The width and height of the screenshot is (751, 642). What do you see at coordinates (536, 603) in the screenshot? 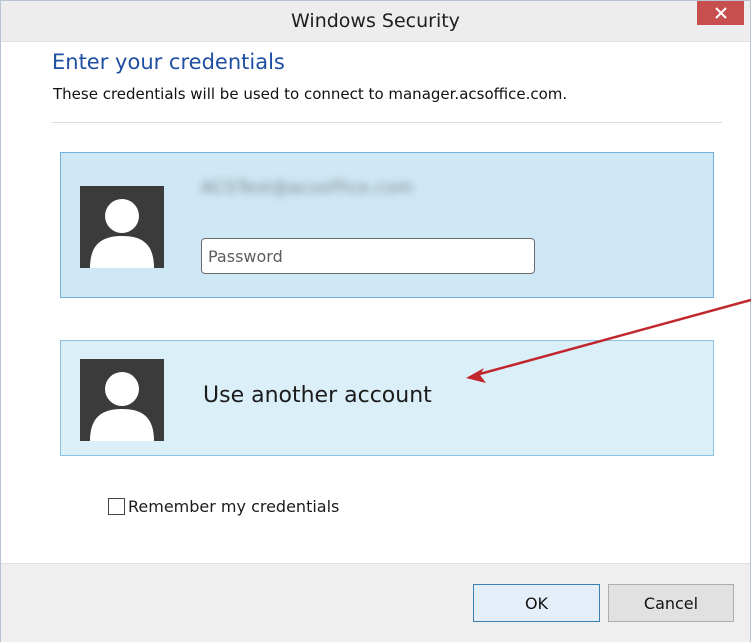
I see `ok-button: OK` at bounding box center [536, 603].